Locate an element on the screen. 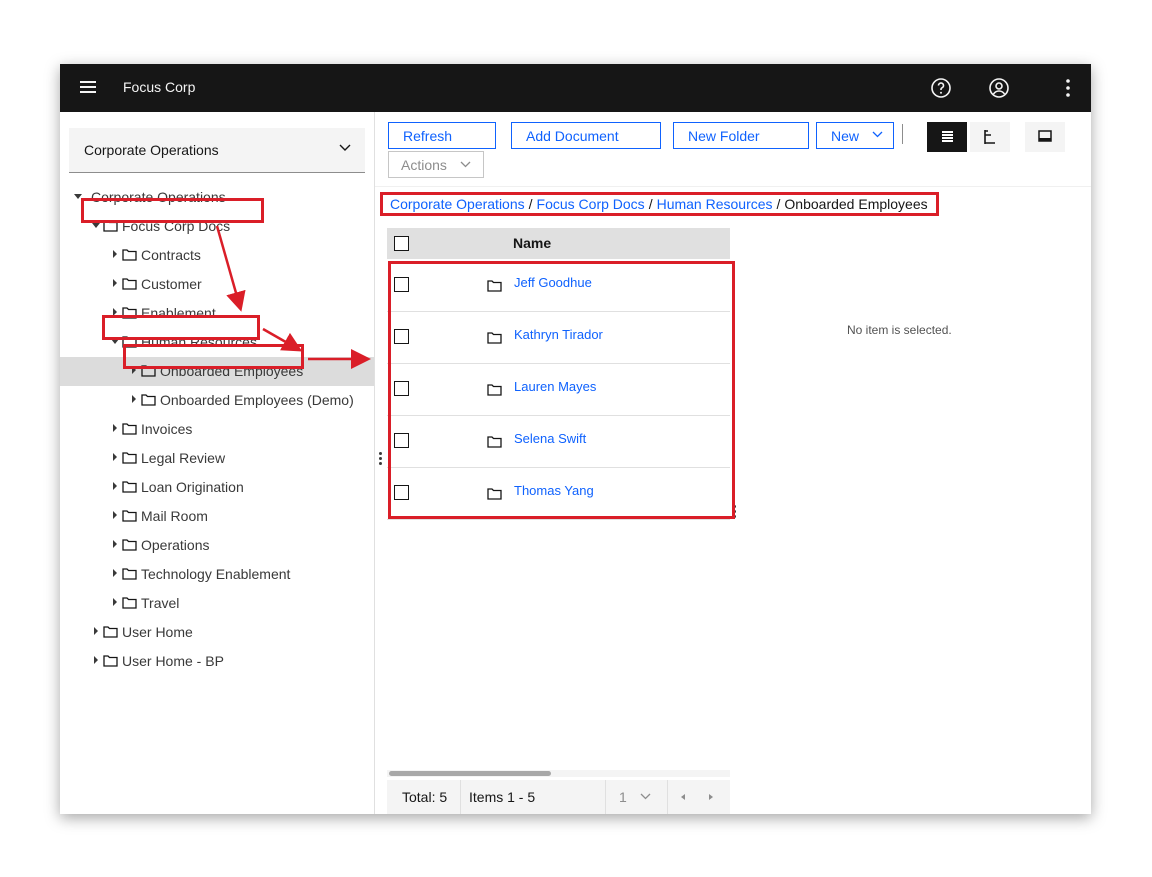 The image size is (1152, 877). folder-name-link: Lauren Mayes is located at coordinates (555, 386).